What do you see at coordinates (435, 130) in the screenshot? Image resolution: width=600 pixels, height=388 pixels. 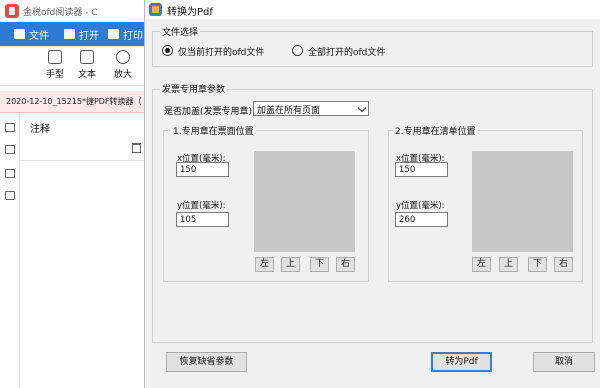 I see `list-position-label: 2.专用章在清单位置` at bounding box center [435, 130].